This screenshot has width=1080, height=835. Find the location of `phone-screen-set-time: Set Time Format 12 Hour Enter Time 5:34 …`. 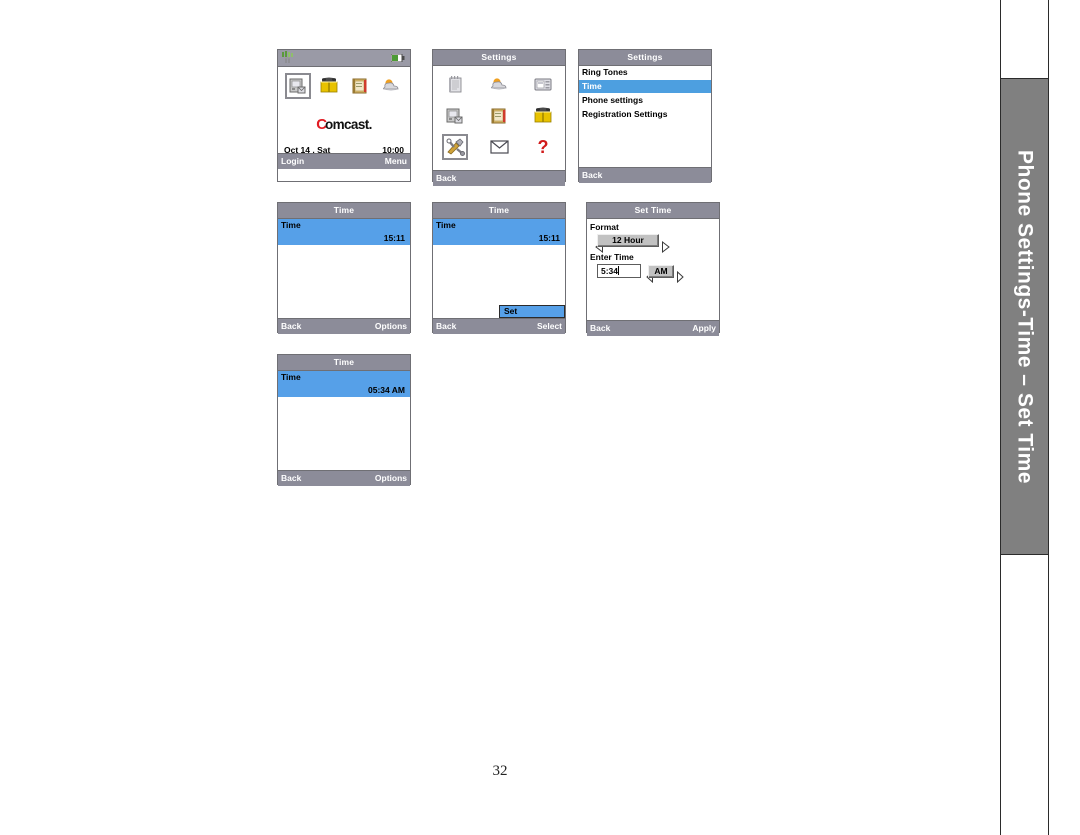

phone-screen-set-time: Set Time Format 12 Hour Enter Time 5:34 … is located at coordinates (653, 269).